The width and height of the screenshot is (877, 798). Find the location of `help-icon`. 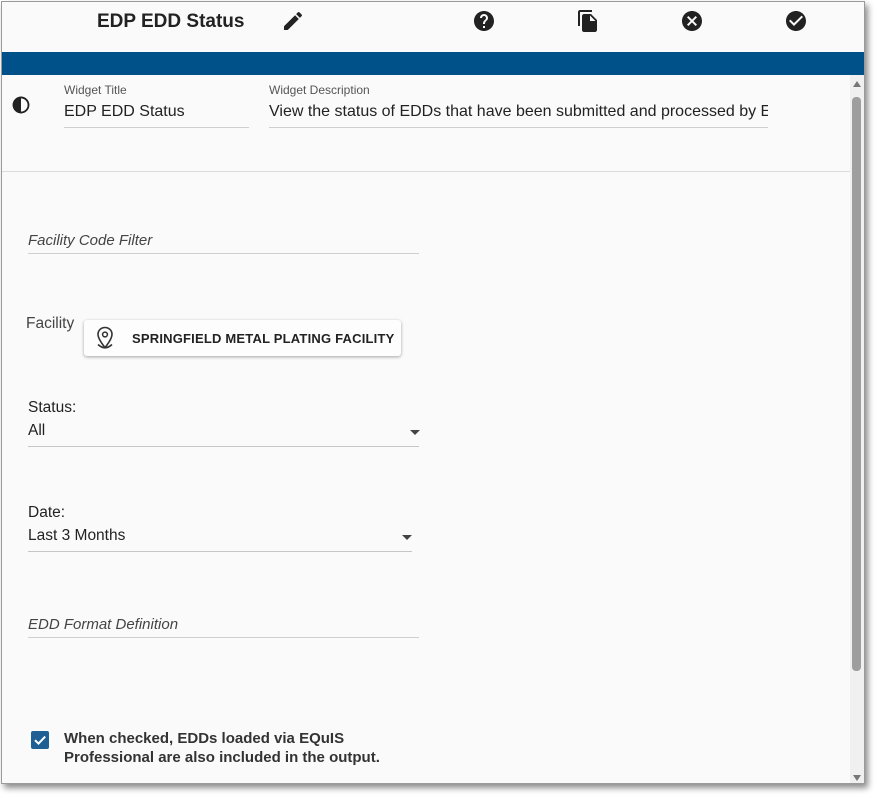

help-icon is located at coordinates (484, 21).